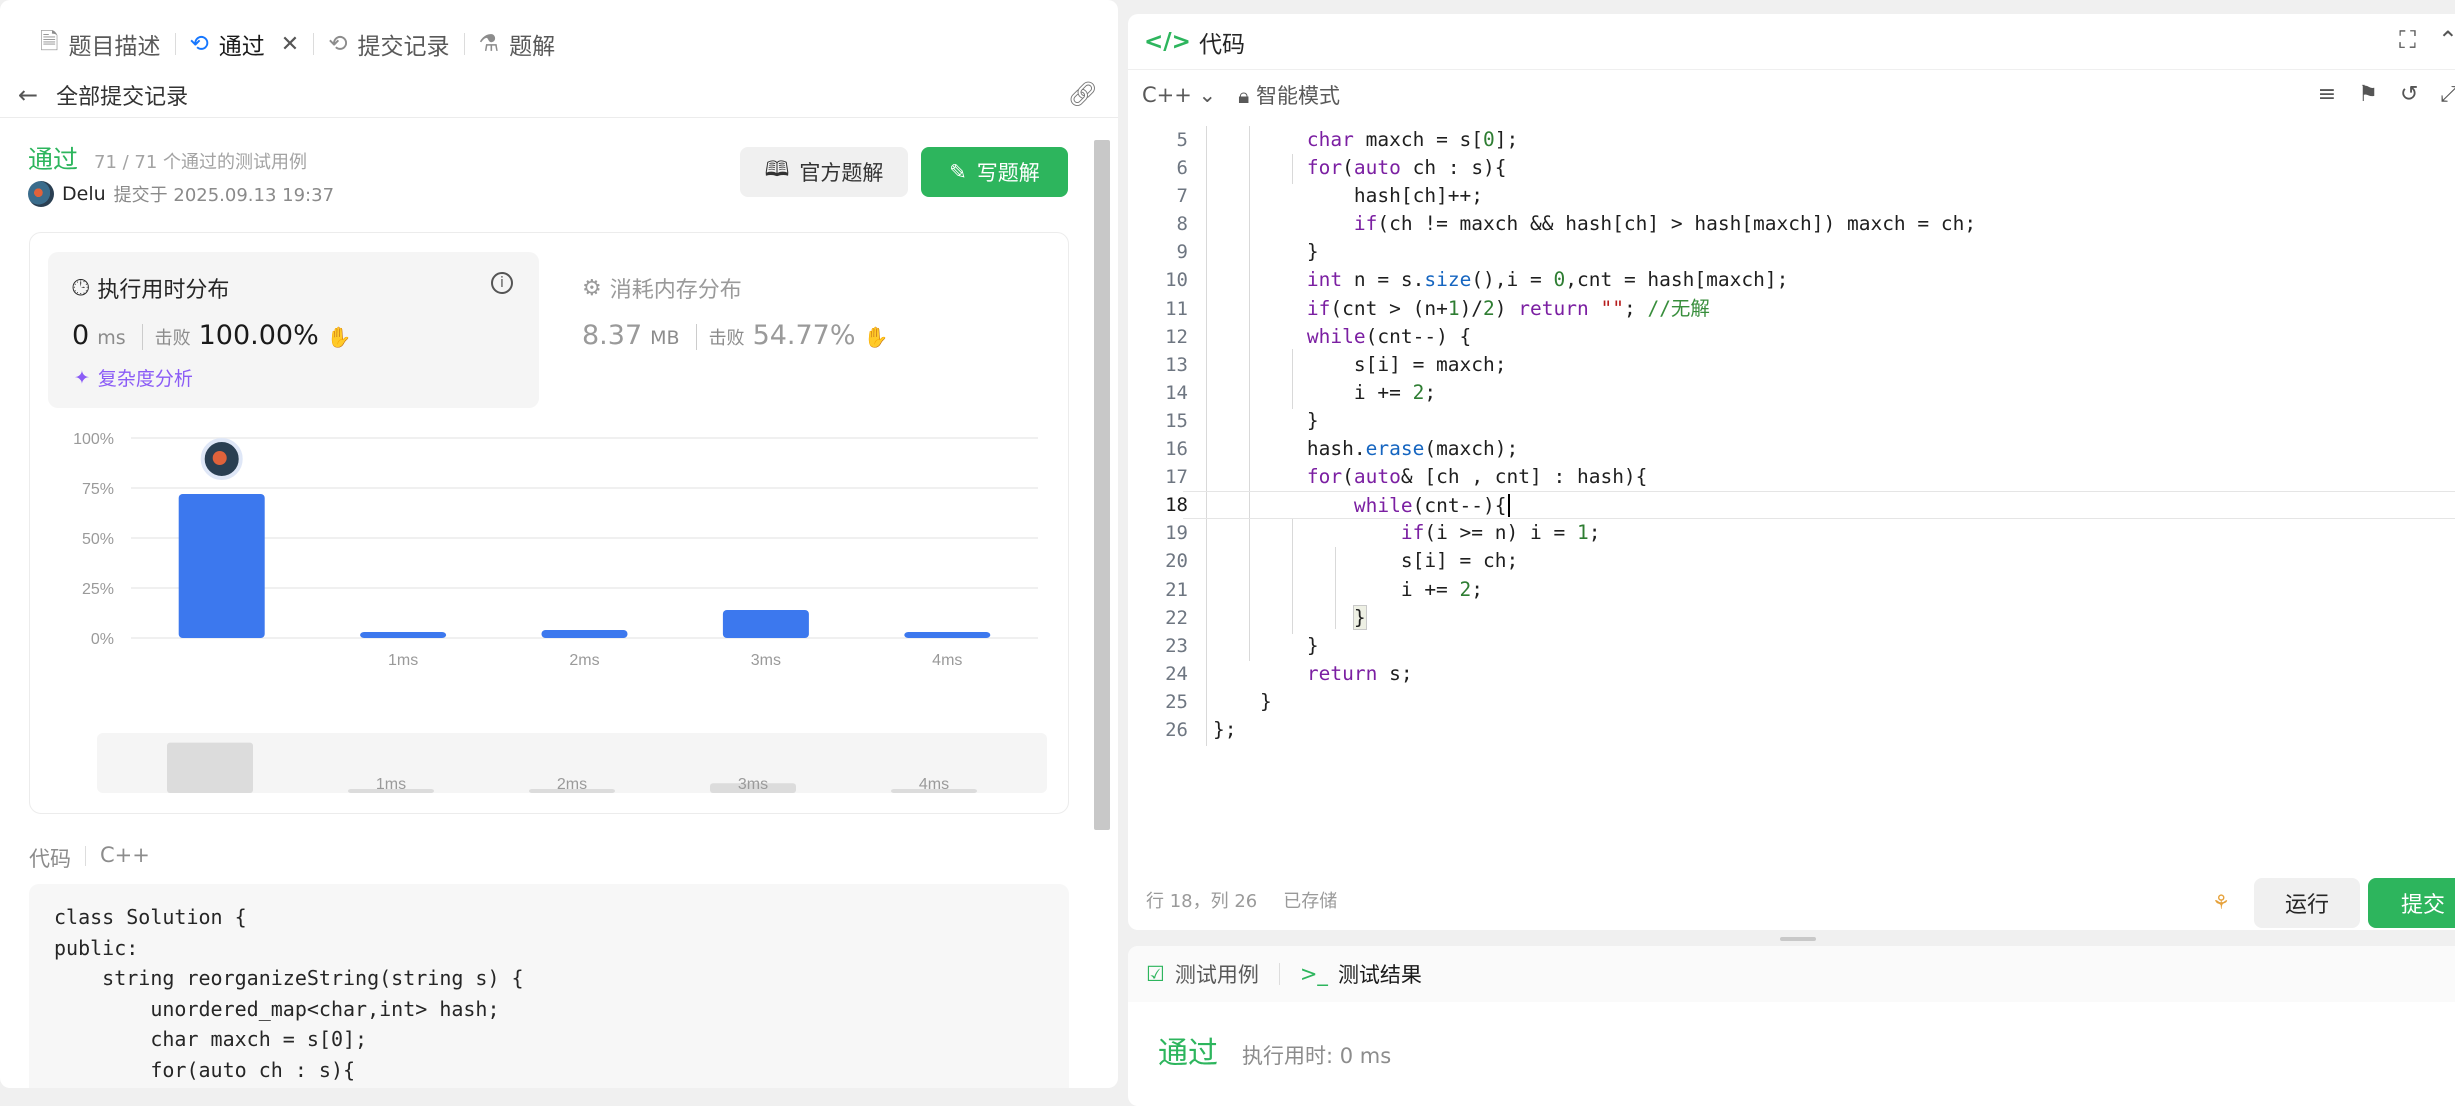 The height and width of the screenshot is (1106, 2455). Describe the element at coordinates (559, 95) in the screenshot. I see `submission-subheader: ← 全部提交记录 🔗︎` at that location.